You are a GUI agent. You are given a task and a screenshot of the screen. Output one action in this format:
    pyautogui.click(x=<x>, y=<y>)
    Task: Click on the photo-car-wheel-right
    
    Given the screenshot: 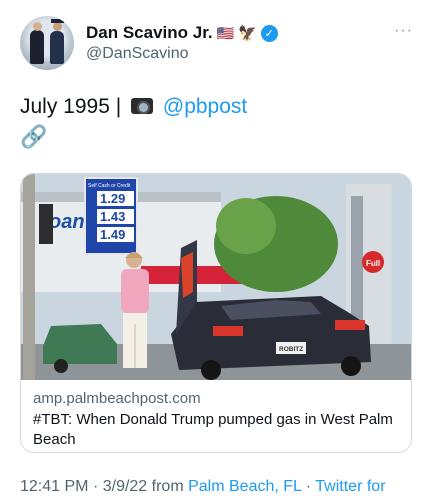 What is the action you would take?
    pyautogui.click(x=351, y=366)
    